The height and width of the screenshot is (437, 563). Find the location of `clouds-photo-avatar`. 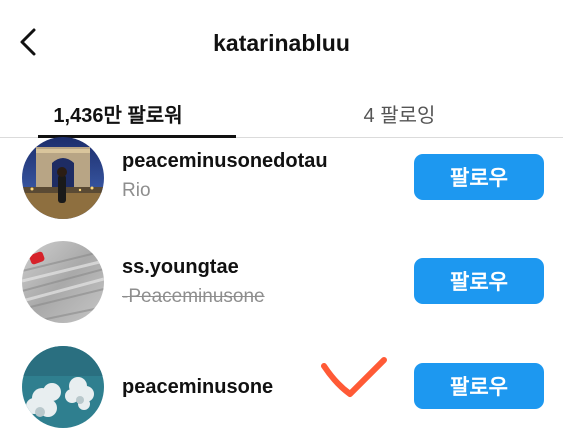

clouds-photo-avatar is located at coordinates (63, 387).